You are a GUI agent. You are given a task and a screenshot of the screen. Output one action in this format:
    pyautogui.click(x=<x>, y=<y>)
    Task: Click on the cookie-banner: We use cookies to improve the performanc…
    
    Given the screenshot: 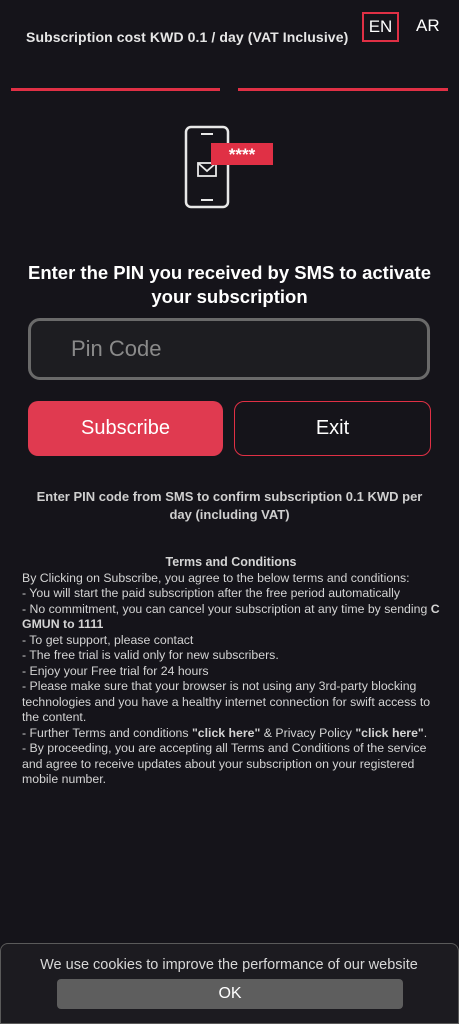 What is the action you would take?
    pyautogui.click(x=229, y=983)
    